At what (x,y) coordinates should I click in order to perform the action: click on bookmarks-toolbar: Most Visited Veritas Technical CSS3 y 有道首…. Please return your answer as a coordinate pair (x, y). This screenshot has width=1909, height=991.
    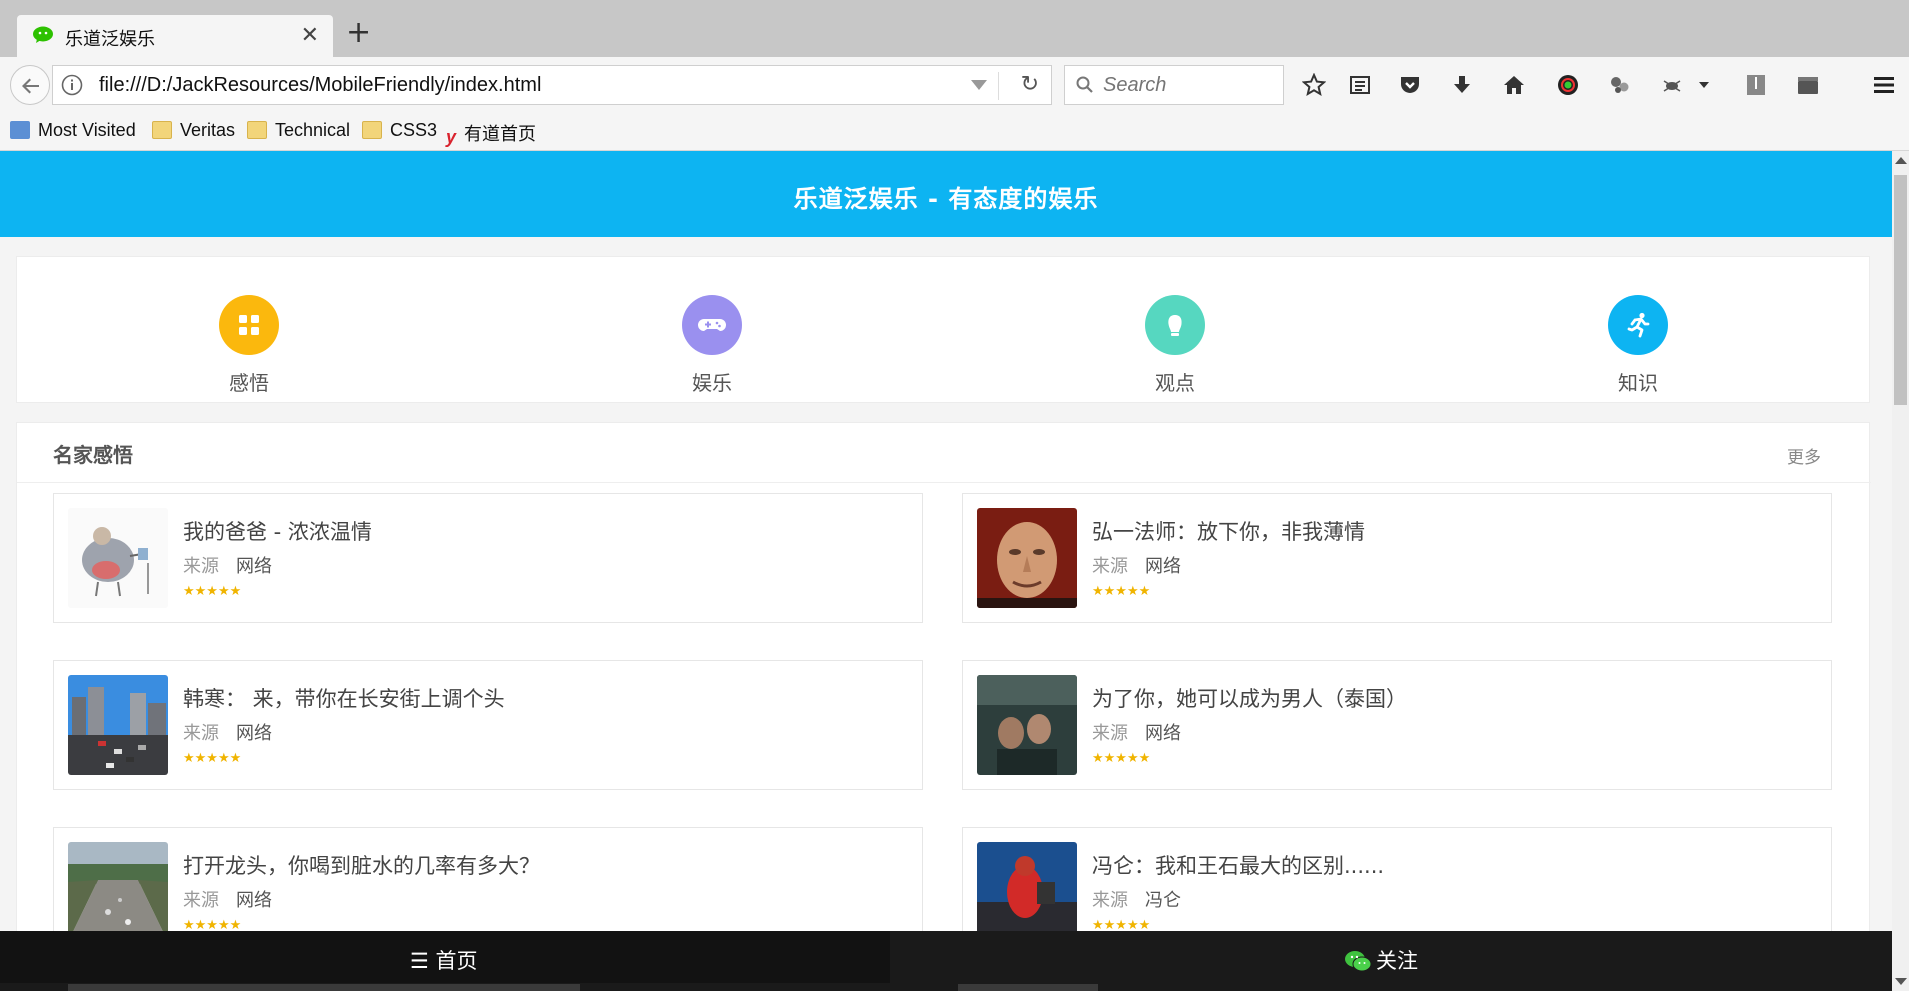
    Looking at the image, I should click on (954, 132).